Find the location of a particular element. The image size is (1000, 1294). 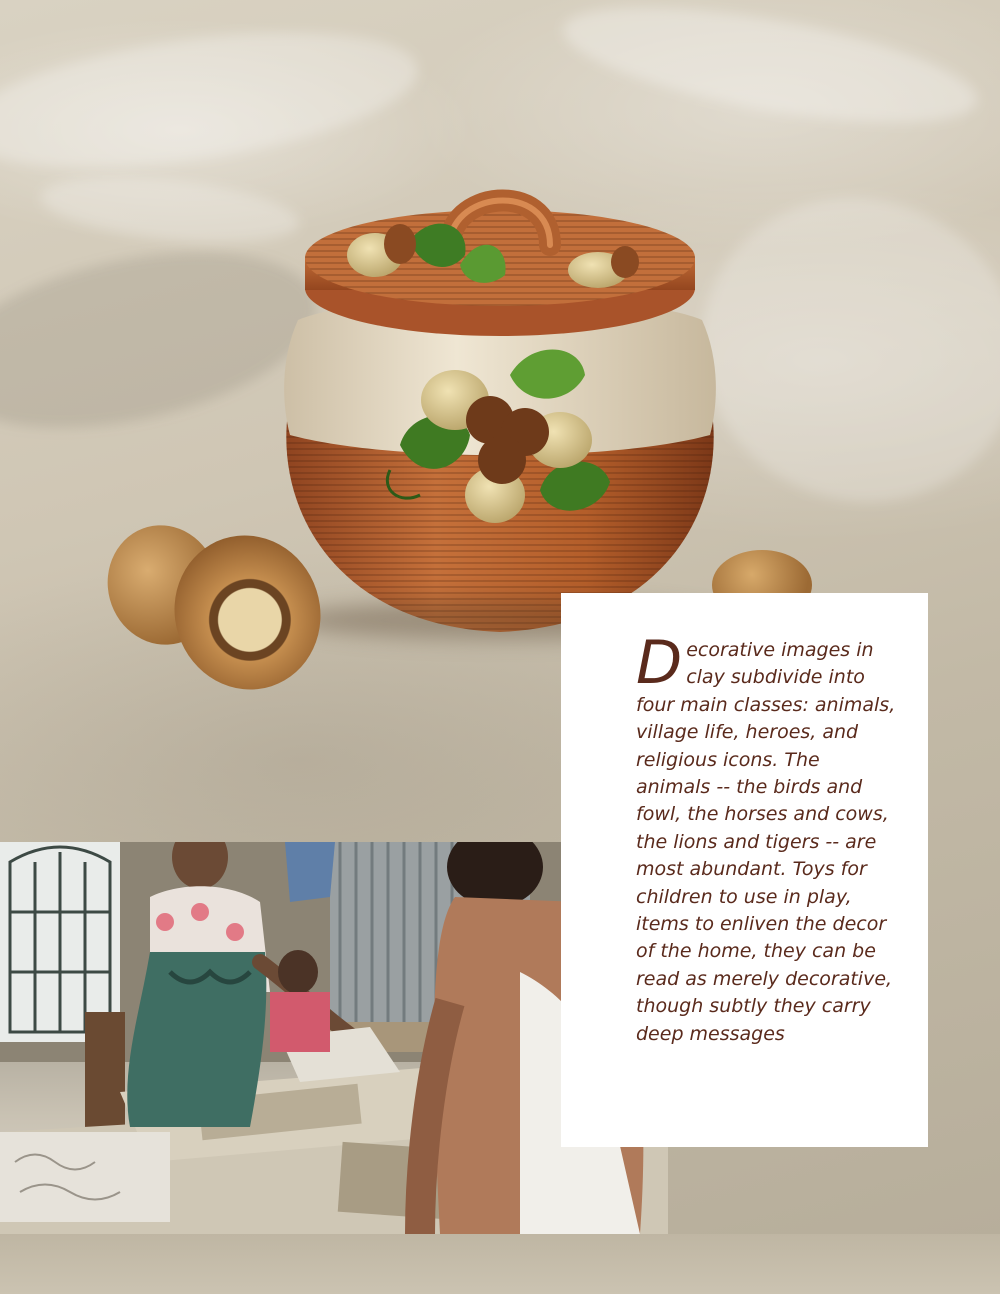

linen-bottom-strip is located at coordinates (500, 1264).